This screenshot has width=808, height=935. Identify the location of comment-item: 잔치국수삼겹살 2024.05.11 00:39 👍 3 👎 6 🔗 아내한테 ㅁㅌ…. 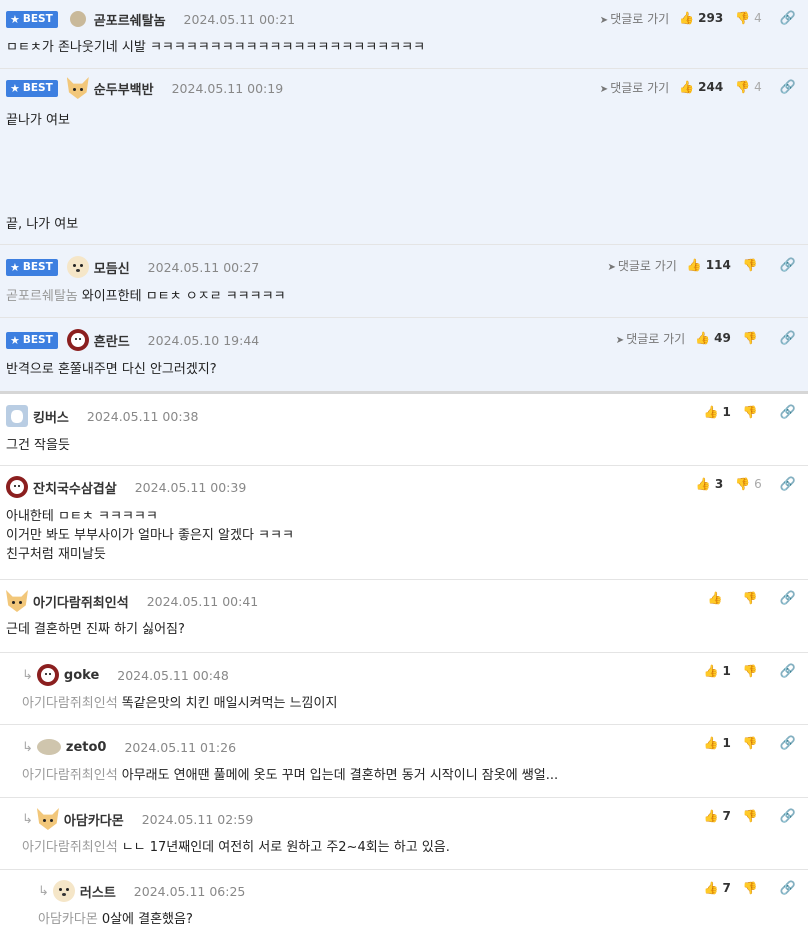
(404, 523).